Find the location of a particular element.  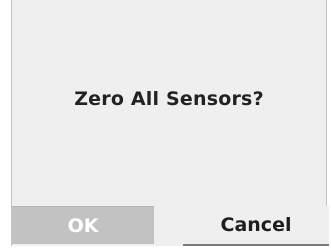

dialog-message: Zero All Sensors? is located at coordinates (169, 99).